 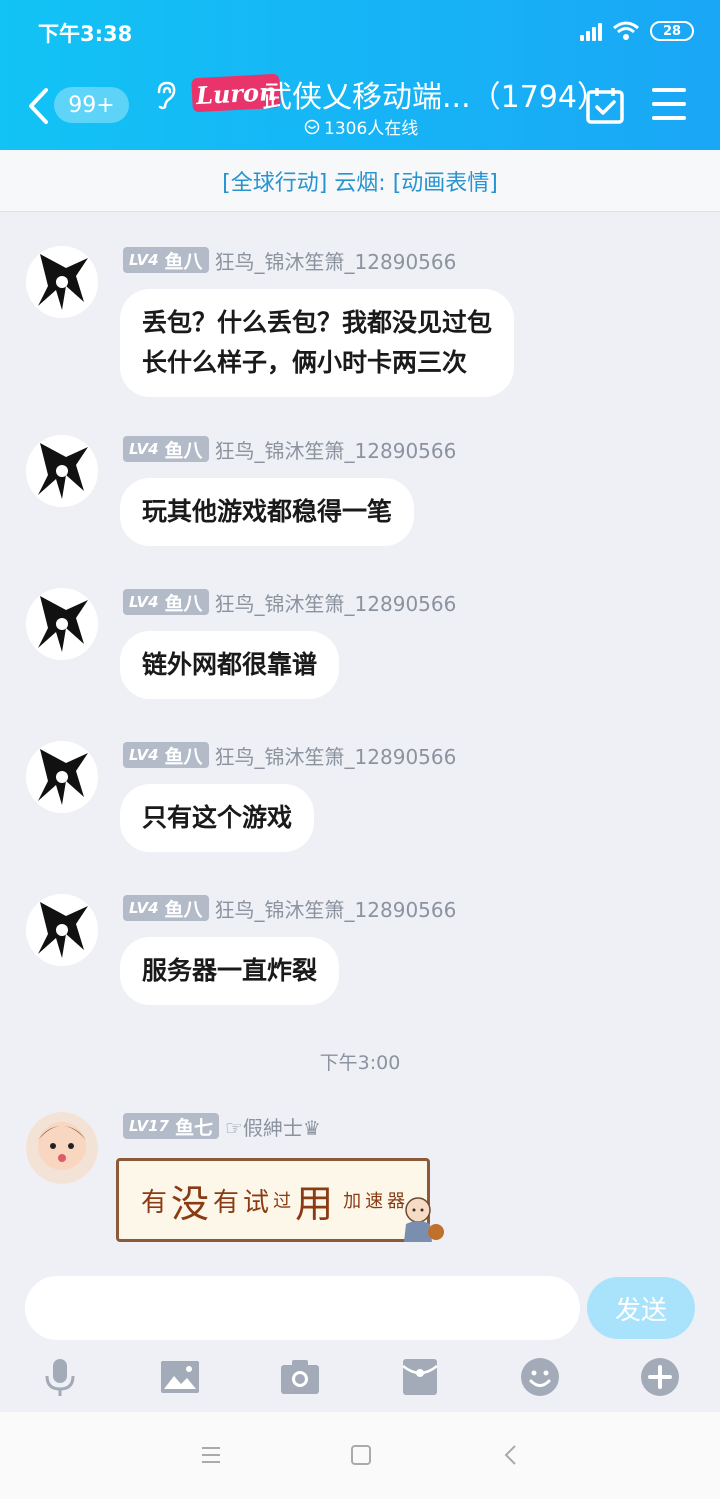 I want to click on time-separator: 下午3:00, so click(x=360, y=1063).